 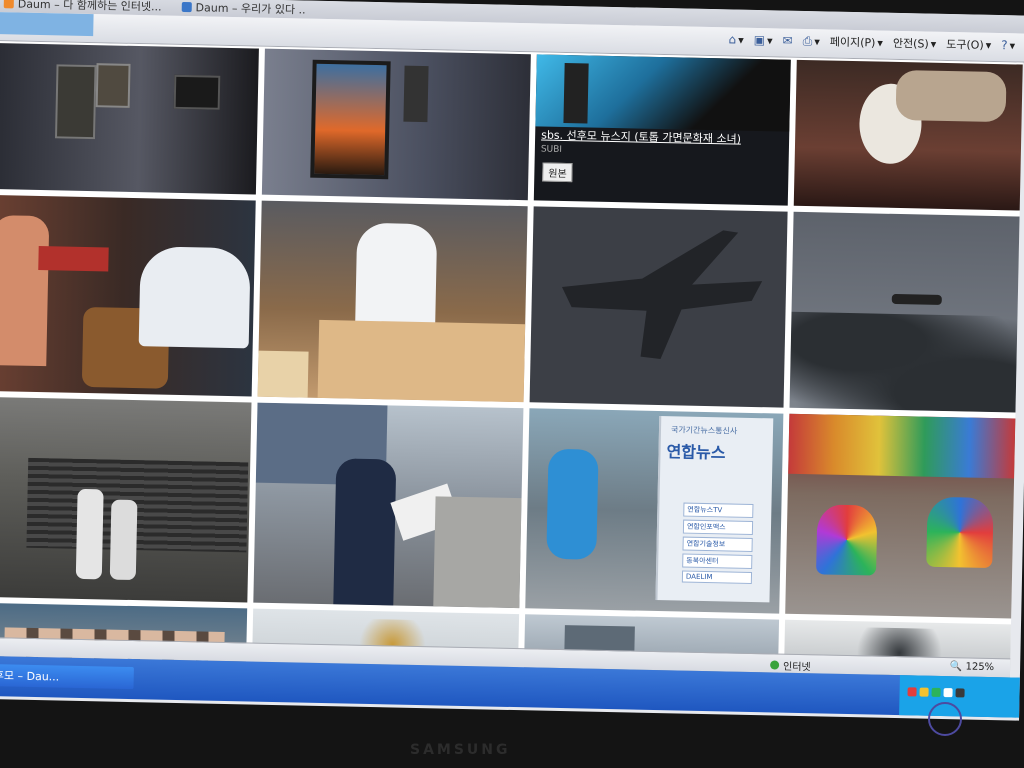 What do you see at coordinates (557, 172) in the screenshot?
I see `original-button: 원본` at bounding box center [557, 172].